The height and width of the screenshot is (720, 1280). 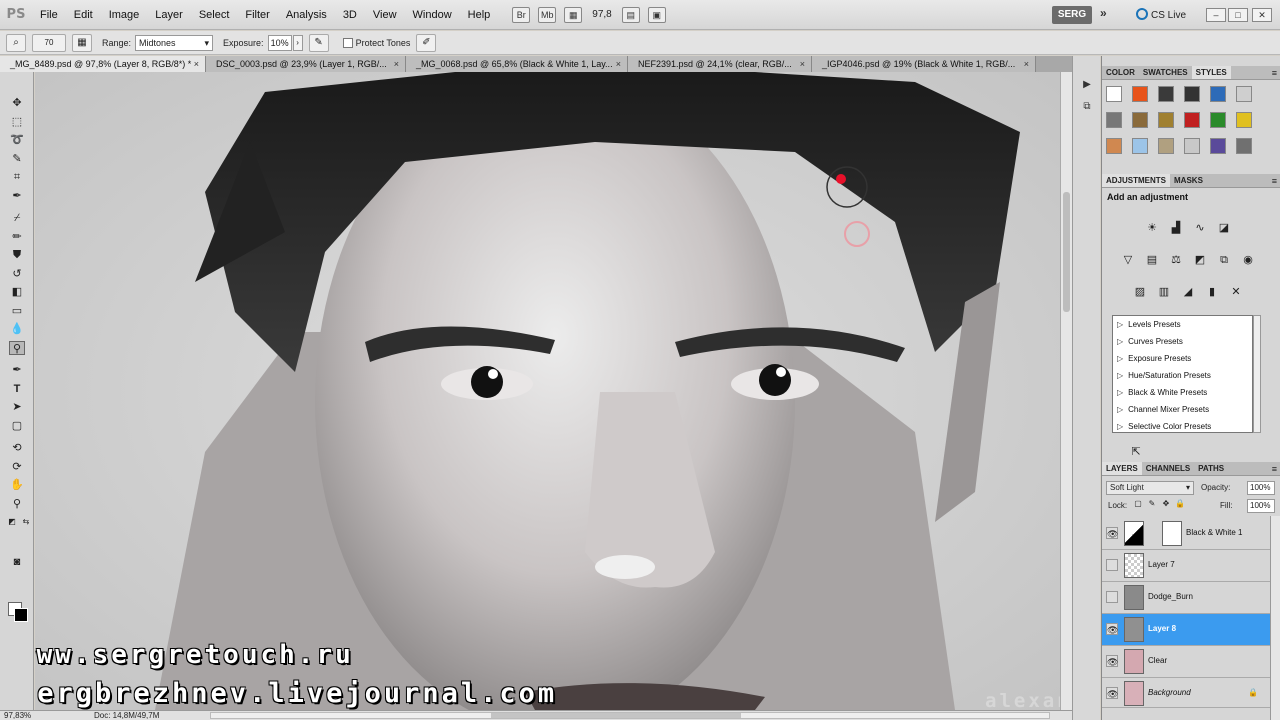 I want to click on layer-name: Clear, so click(x=1157, y=660).